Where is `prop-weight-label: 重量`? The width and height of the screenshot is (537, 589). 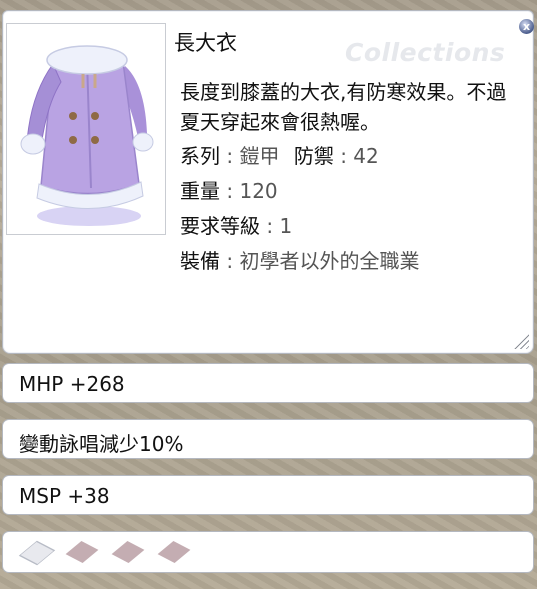 prop-weight-label: 重量 is located at coordinates (200, 191).